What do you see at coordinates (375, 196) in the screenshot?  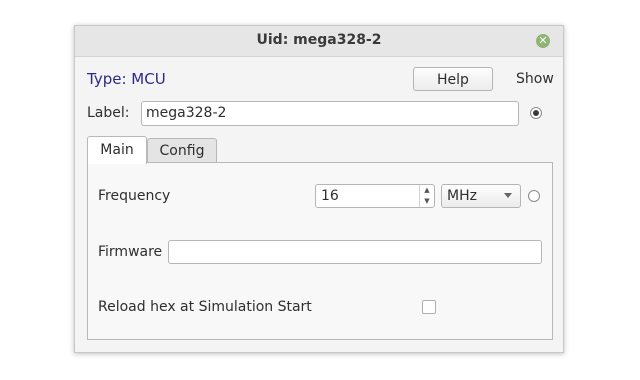 I see `frequency-spinbox: 16 ▲ ▼` at bounding box center [375, 196].